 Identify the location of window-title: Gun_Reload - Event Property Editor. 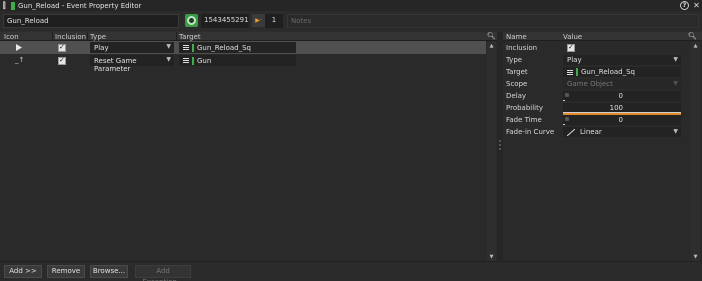
(80, 5).